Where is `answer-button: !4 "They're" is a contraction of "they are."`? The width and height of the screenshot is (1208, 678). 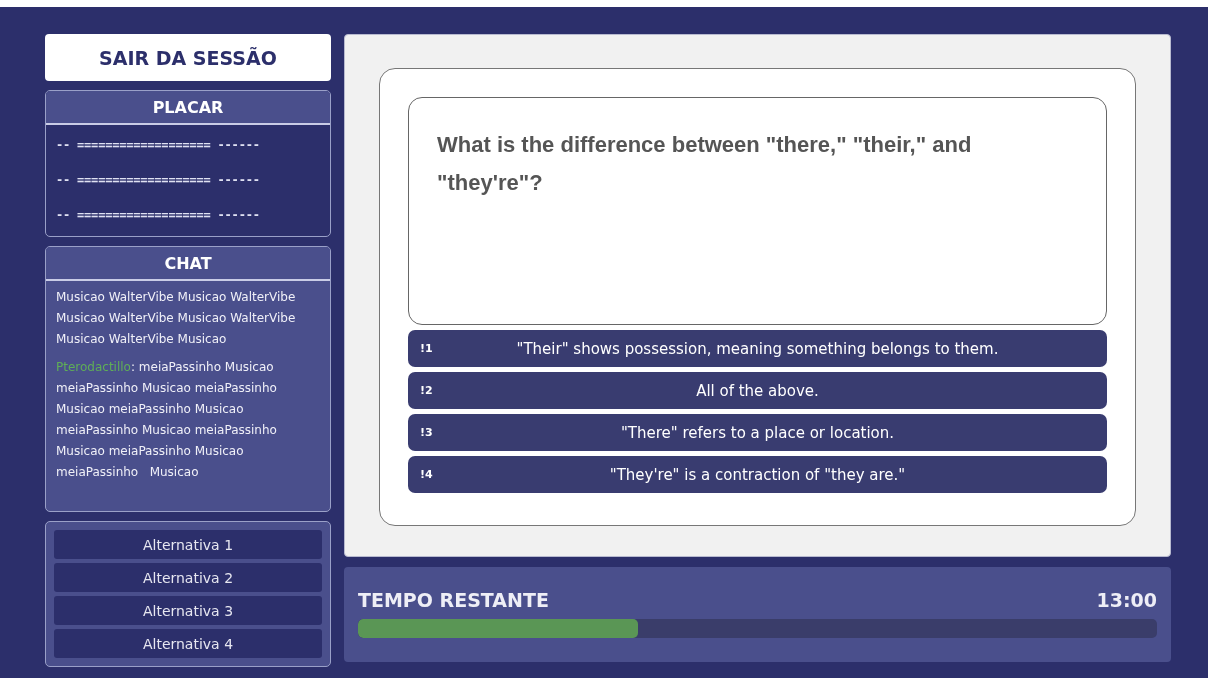 answer-button: !4 "They're" is a contraction of "they are." is located at coordinates (757, 474).